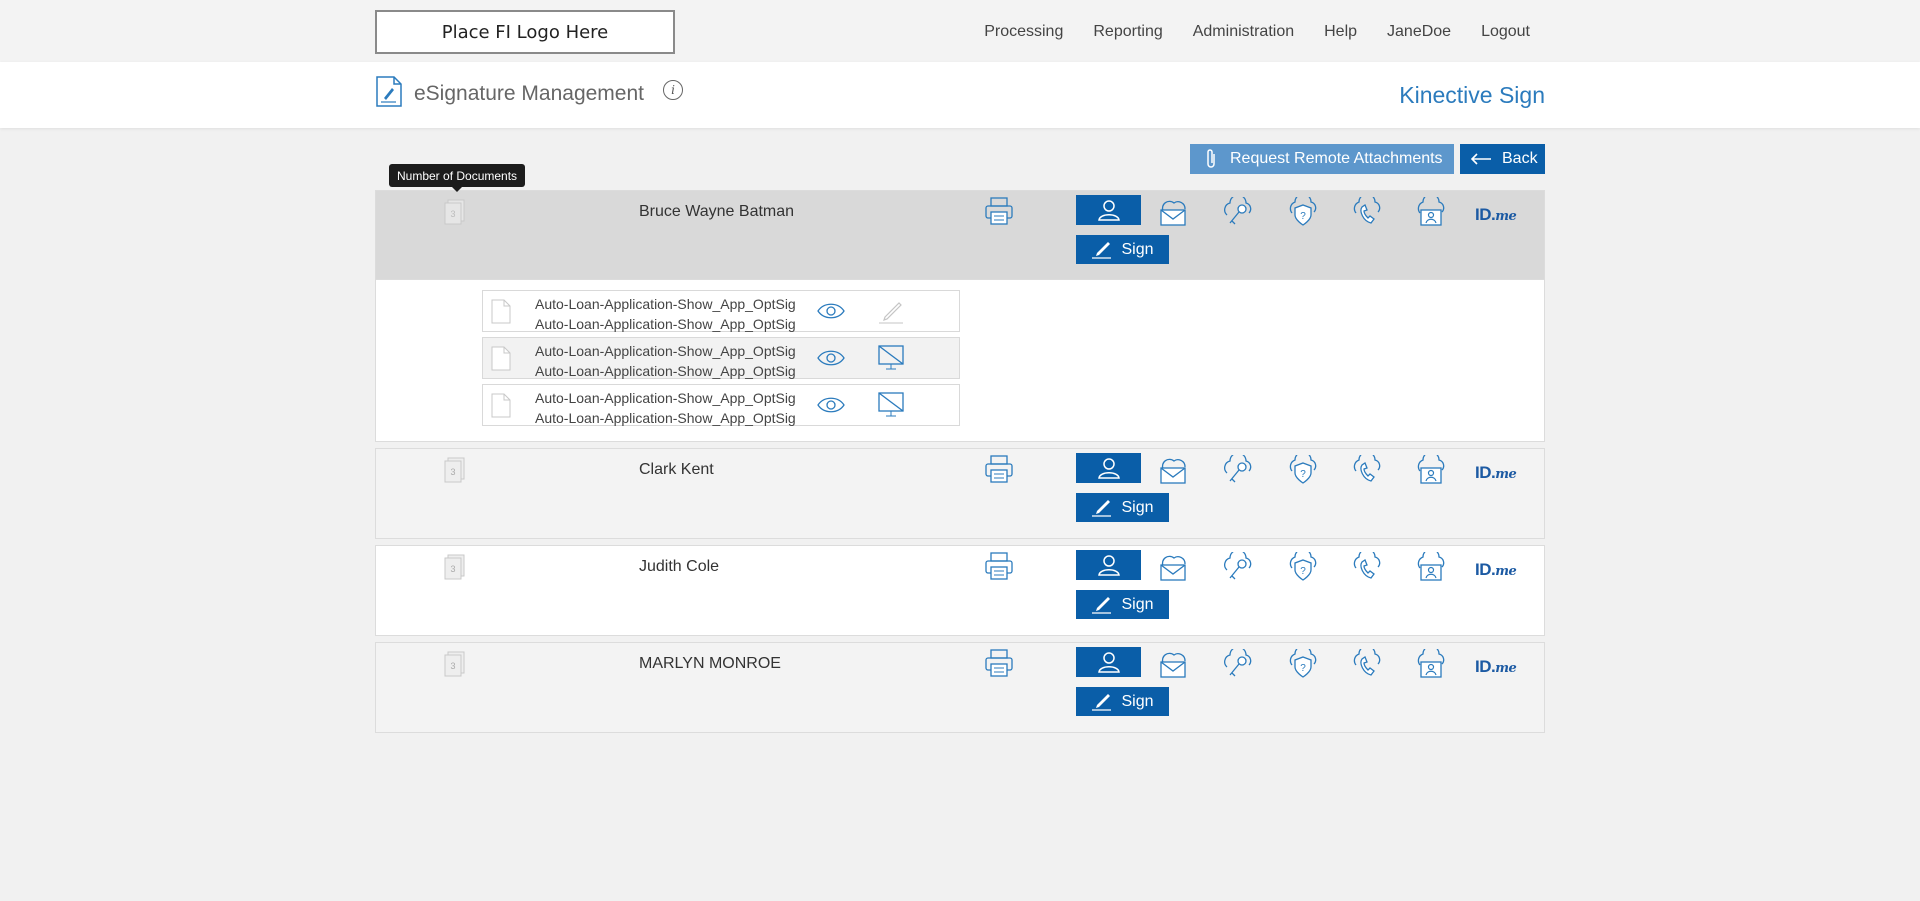 The height and width of the screenshot is (901, 1920). I want to click on nav-help: Help, so click(1340, 32).